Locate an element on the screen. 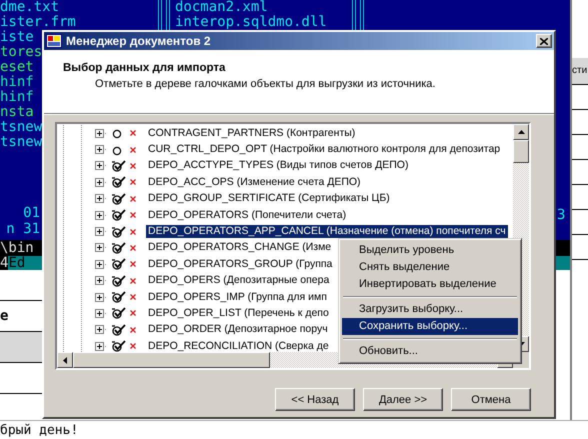 The image size is (588, 439). app-icon is located at coordinates (54, 41).